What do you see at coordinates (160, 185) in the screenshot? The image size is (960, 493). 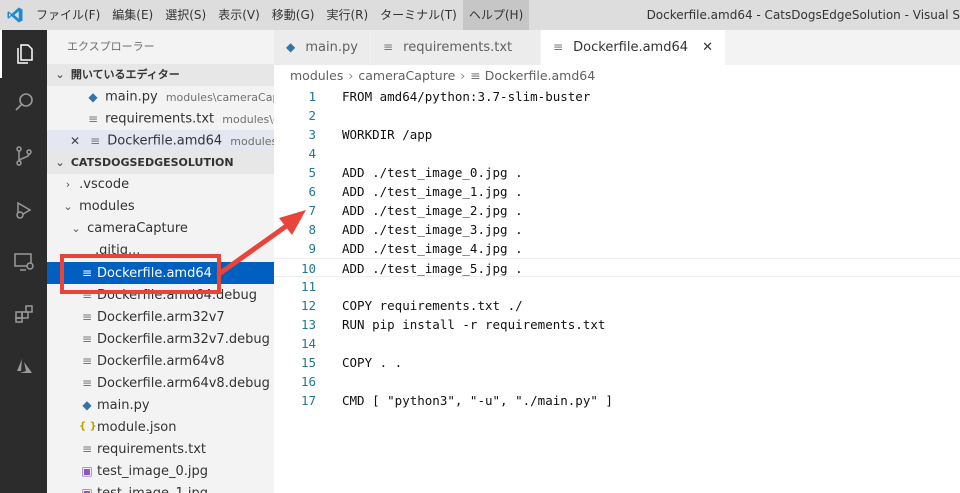 I see `folder-item: › .vscode` at bounding box center [160, 185].